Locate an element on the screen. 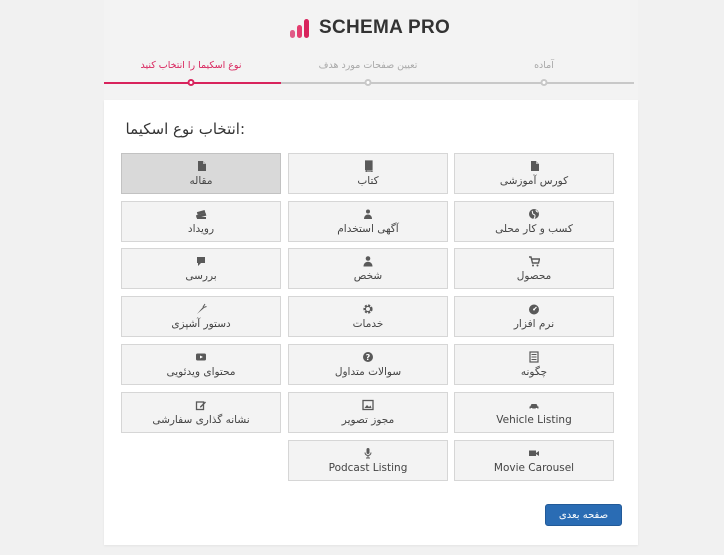 The width and height of the screenshot is (724, 555). step-label-select-schema: نوع اسکیما را انتخاب کنید is located at coordinates (191, 65).